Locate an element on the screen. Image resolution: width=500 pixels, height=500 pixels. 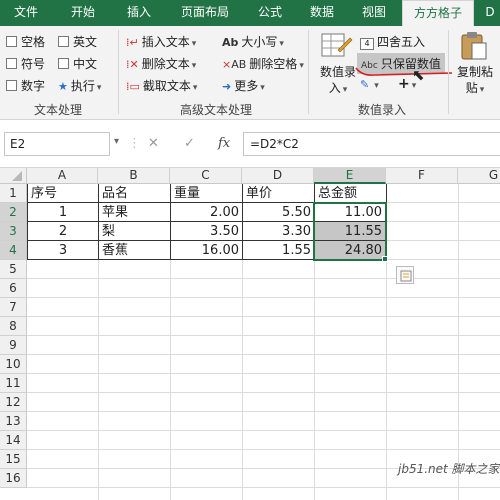
row-header-6: 6 is located at coordinates (13, 288).